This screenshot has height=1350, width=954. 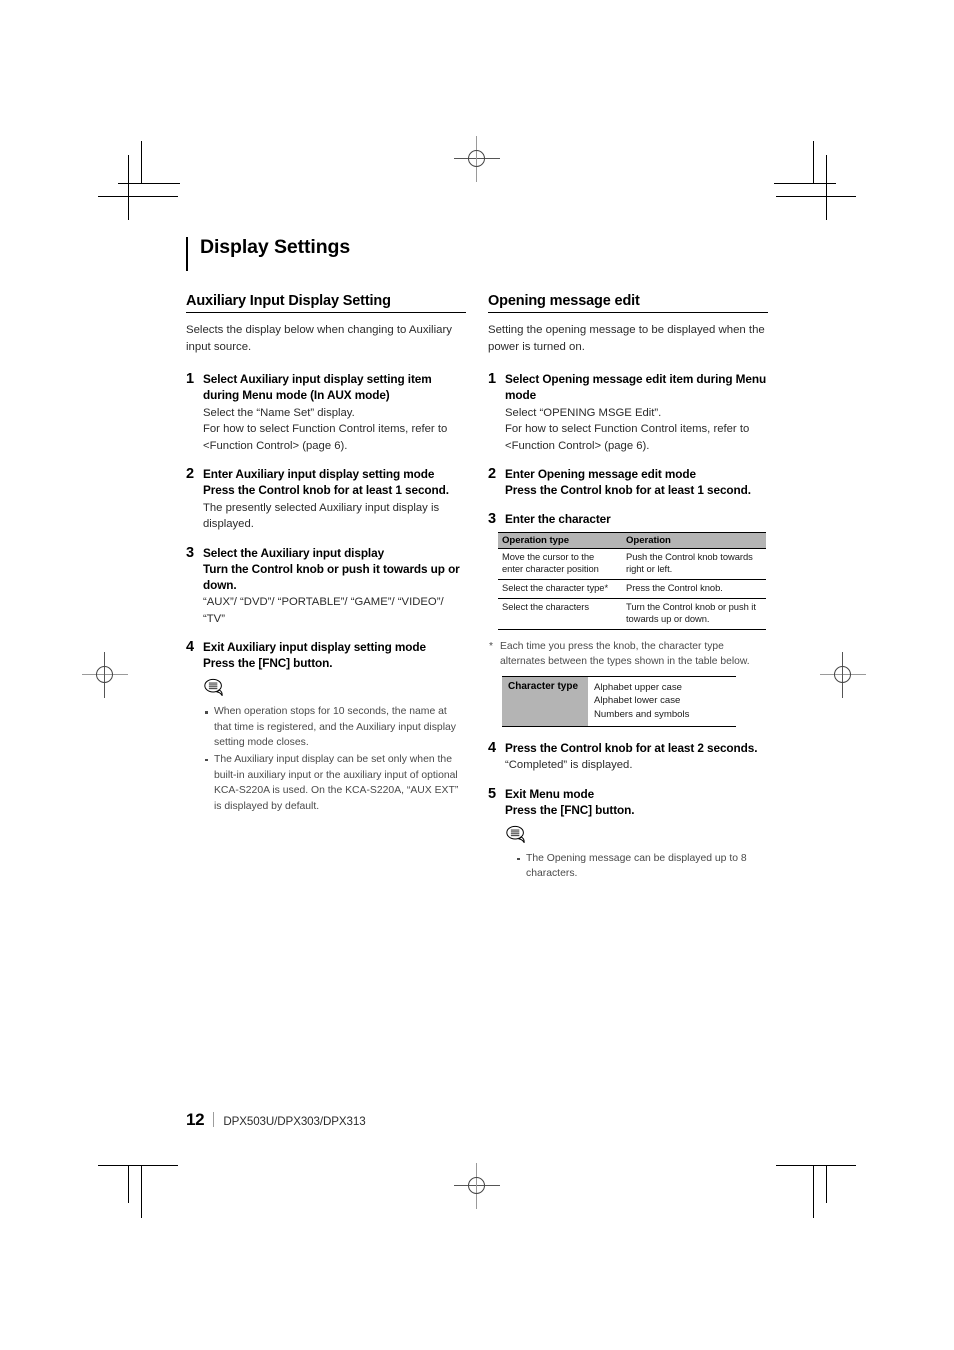 I want to click on crop-mark-bottom-left-h, so click(x=138, y=1165).